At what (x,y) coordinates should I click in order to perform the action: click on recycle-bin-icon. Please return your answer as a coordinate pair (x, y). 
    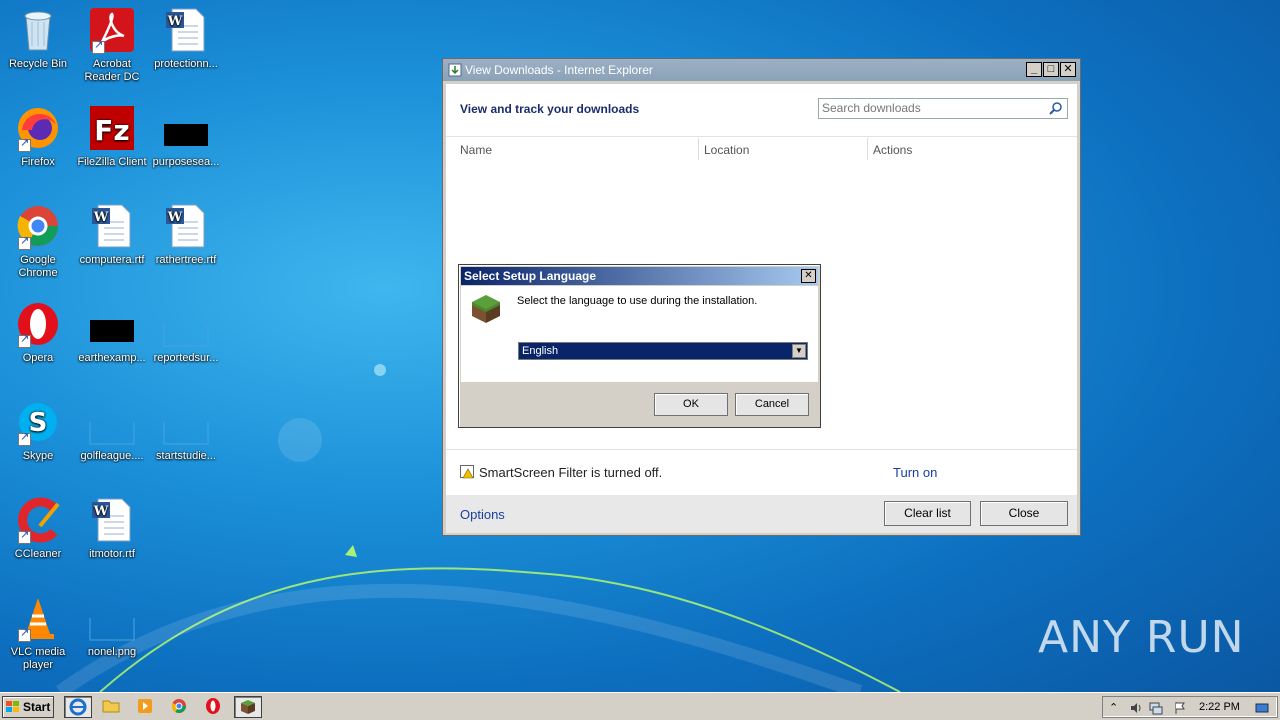
    Looking at the image, I should click on (38, 30).